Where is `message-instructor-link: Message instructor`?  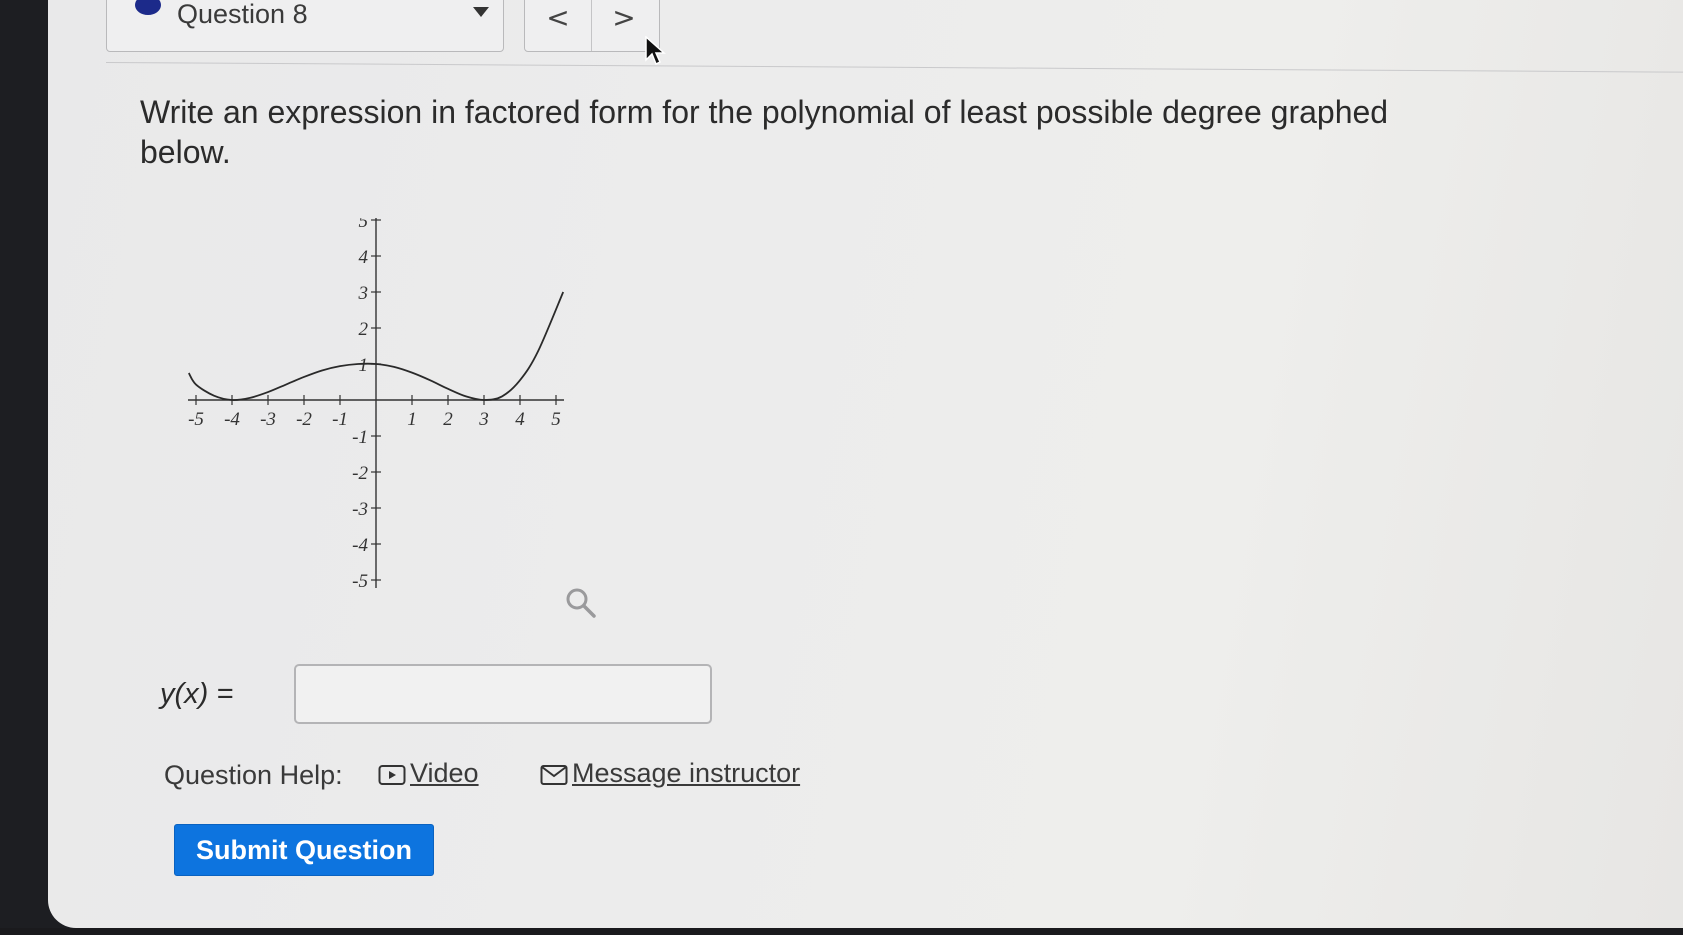 message-instructor-link: Message instructor is located at coordinates (670, 773).